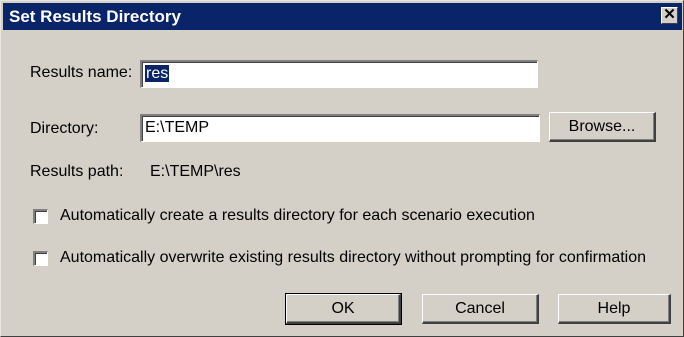 Image resolution: width=684 pixels, height=337 pixels. I want to click on results-name-input: res, so click(339, 74).